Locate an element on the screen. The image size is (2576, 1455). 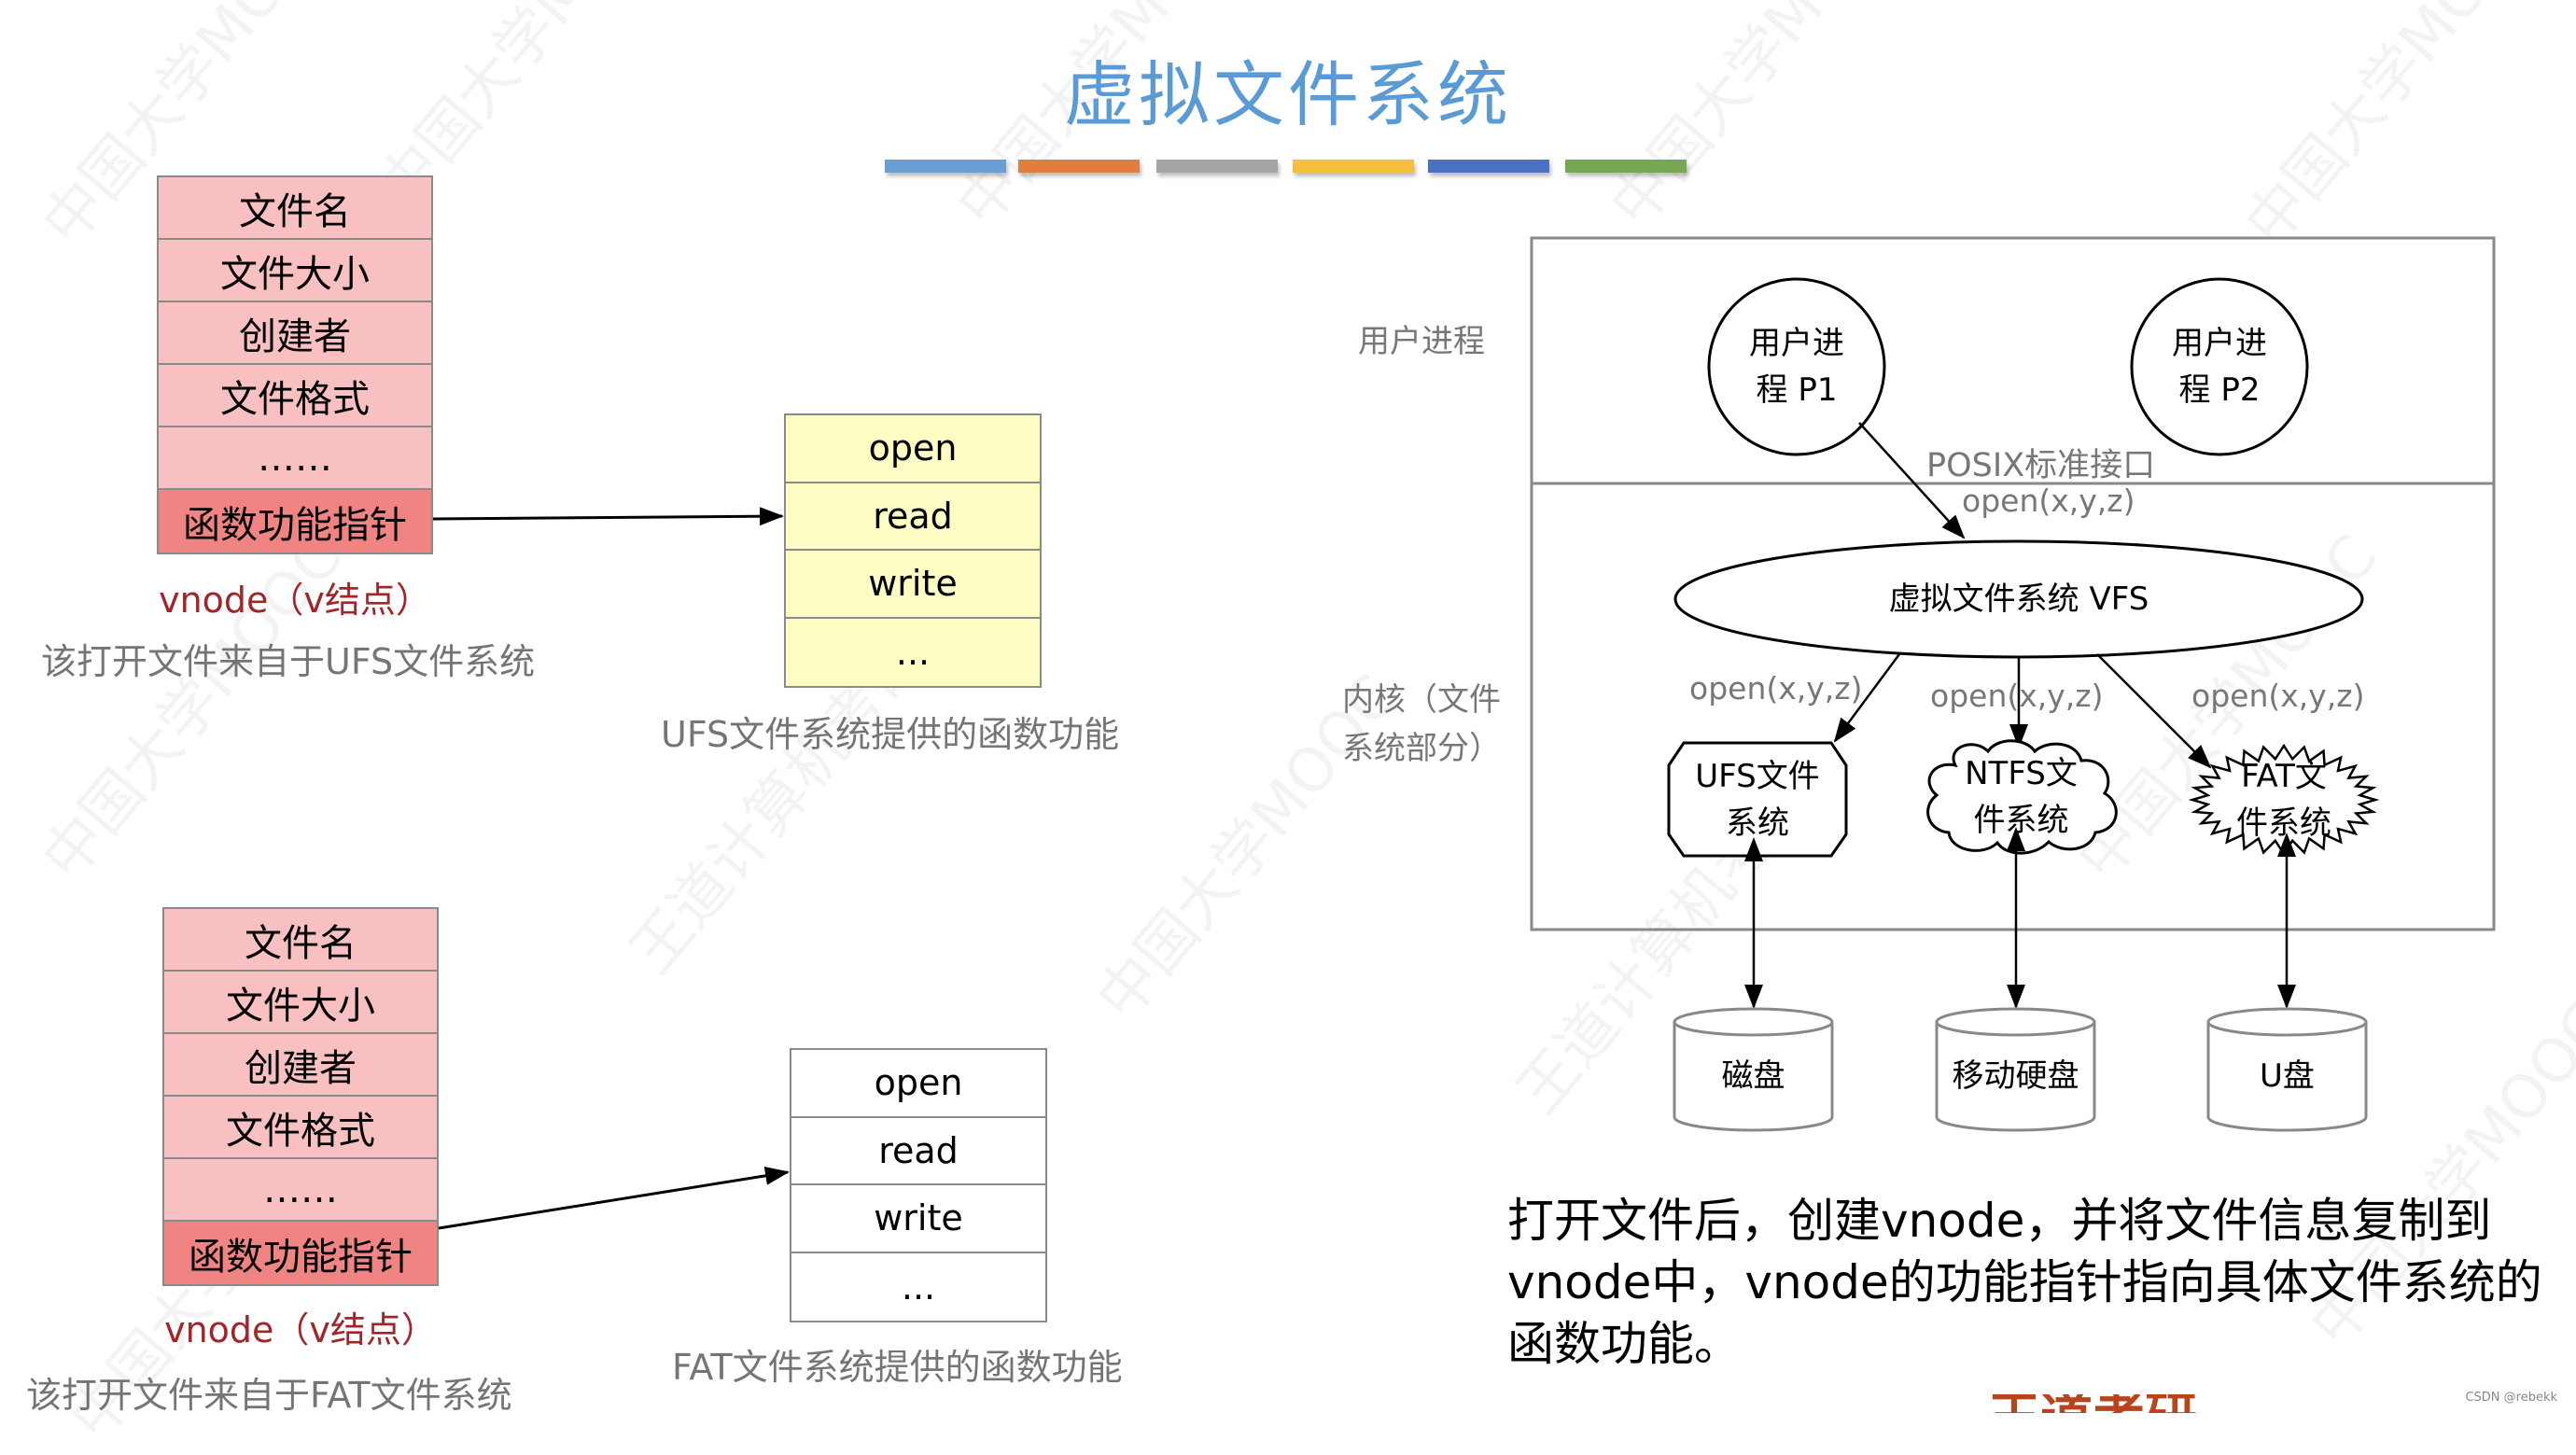
kernel-layer-label: 内核（文件系统部分） is located at coordinates (1421, 724).